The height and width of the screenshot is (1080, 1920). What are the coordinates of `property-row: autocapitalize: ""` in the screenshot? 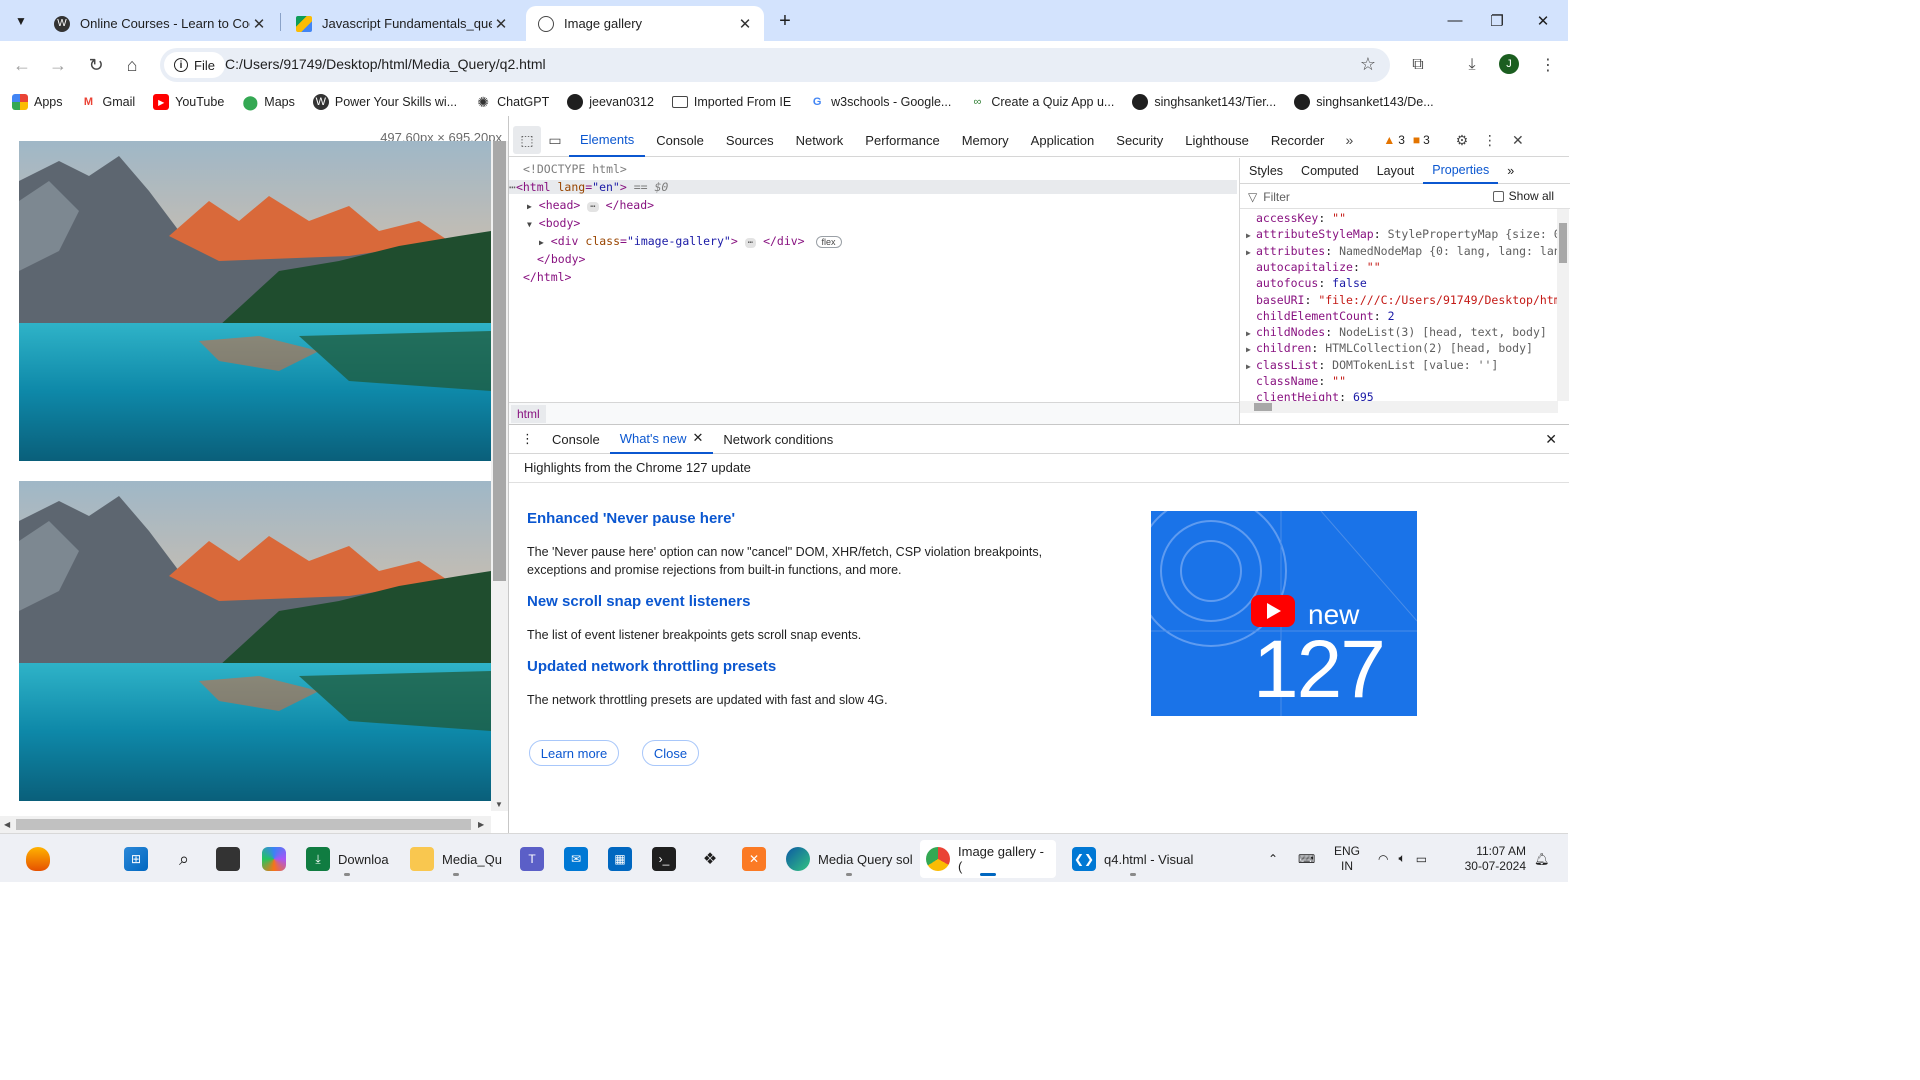 It's located at (1313, 267).